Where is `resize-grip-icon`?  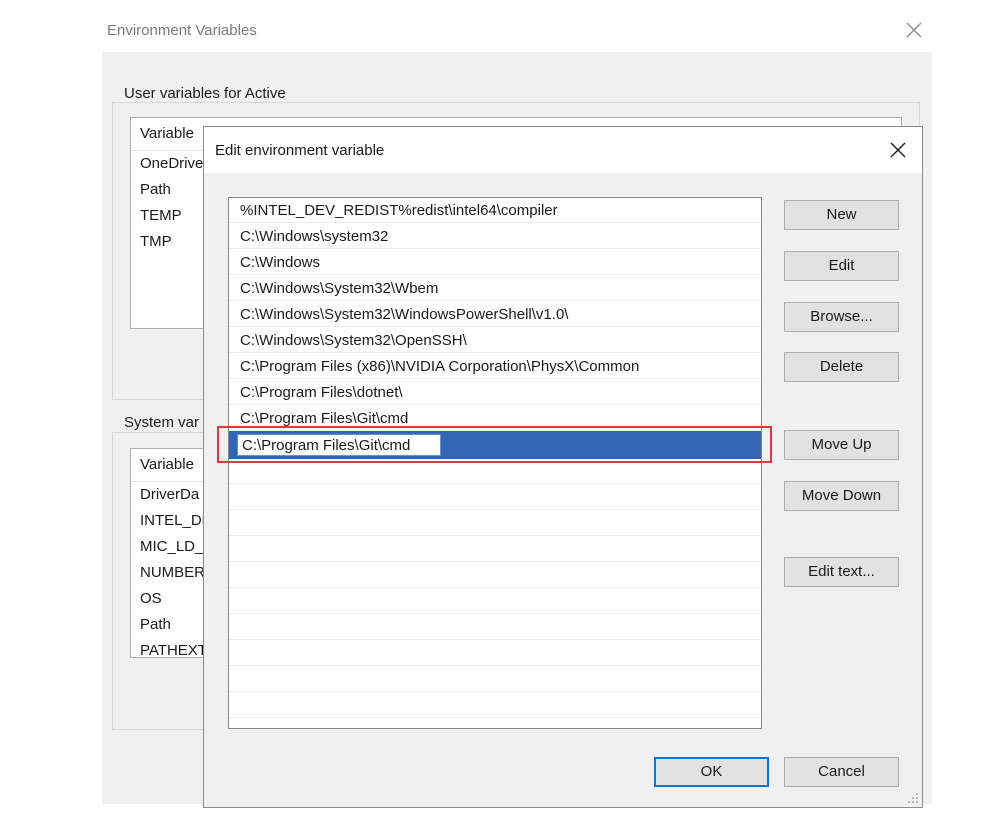 resize-grip-icon is located at coordinates (913, 798).